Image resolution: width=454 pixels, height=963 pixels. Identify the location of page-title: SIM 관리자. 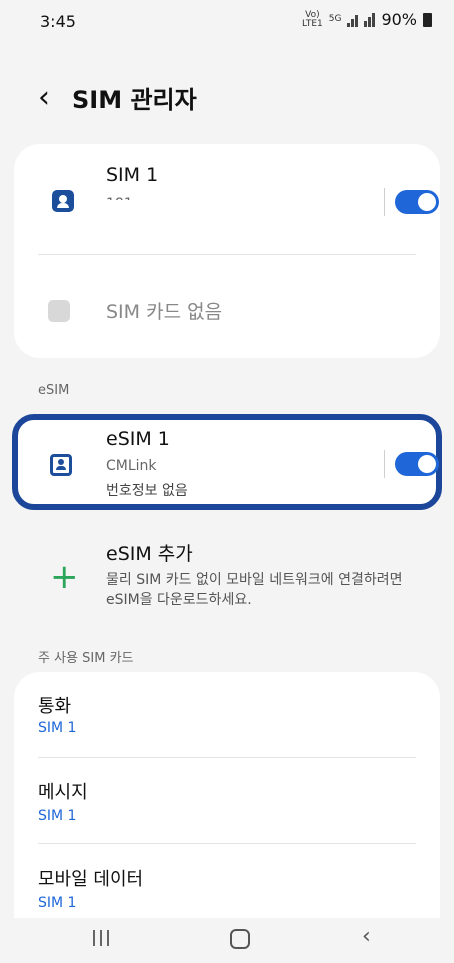
(134, 100).